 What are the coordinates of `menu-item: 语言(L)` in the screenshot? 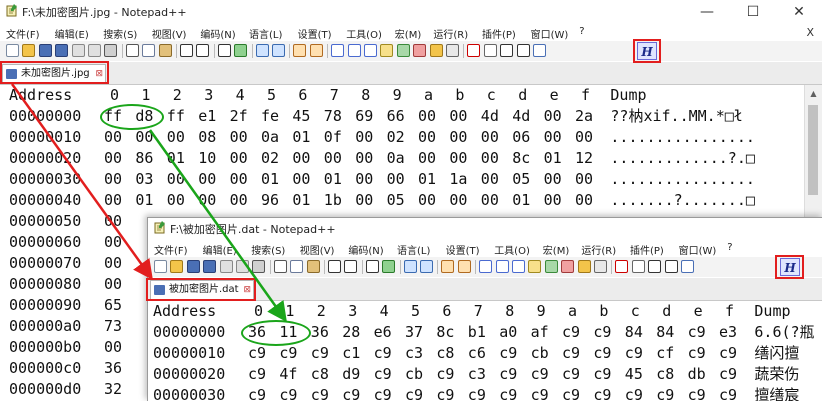 It's located at (265, 33).